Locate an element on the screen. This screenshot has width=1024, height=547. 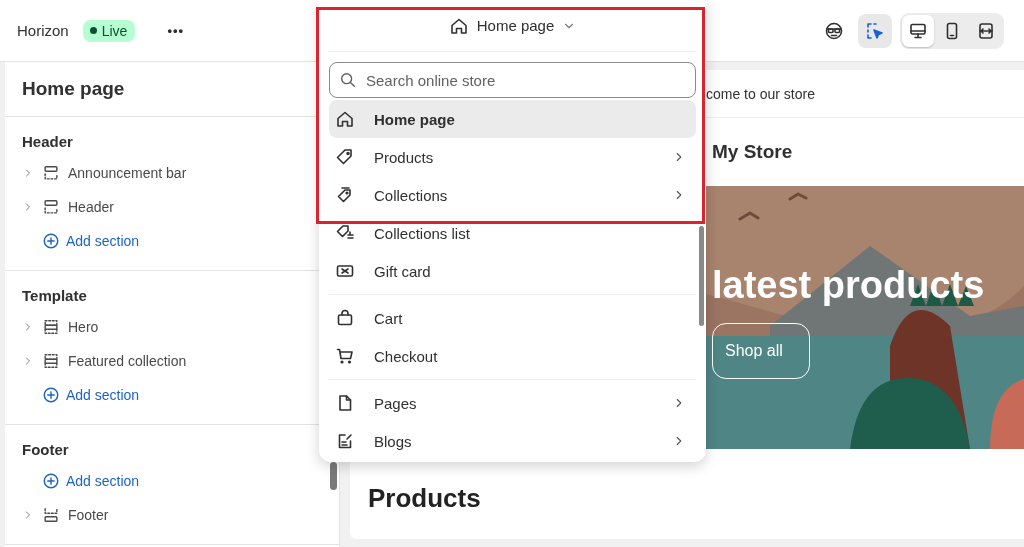
menu-item: Home page is located at coordinates (512, 119).